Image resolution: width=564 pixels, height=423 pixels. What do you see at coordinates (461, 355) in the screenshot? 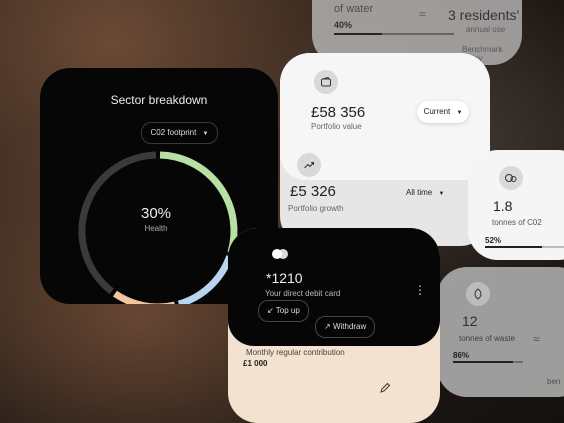
I see `waste-percent: 86%` at bounding box center [461, 355].